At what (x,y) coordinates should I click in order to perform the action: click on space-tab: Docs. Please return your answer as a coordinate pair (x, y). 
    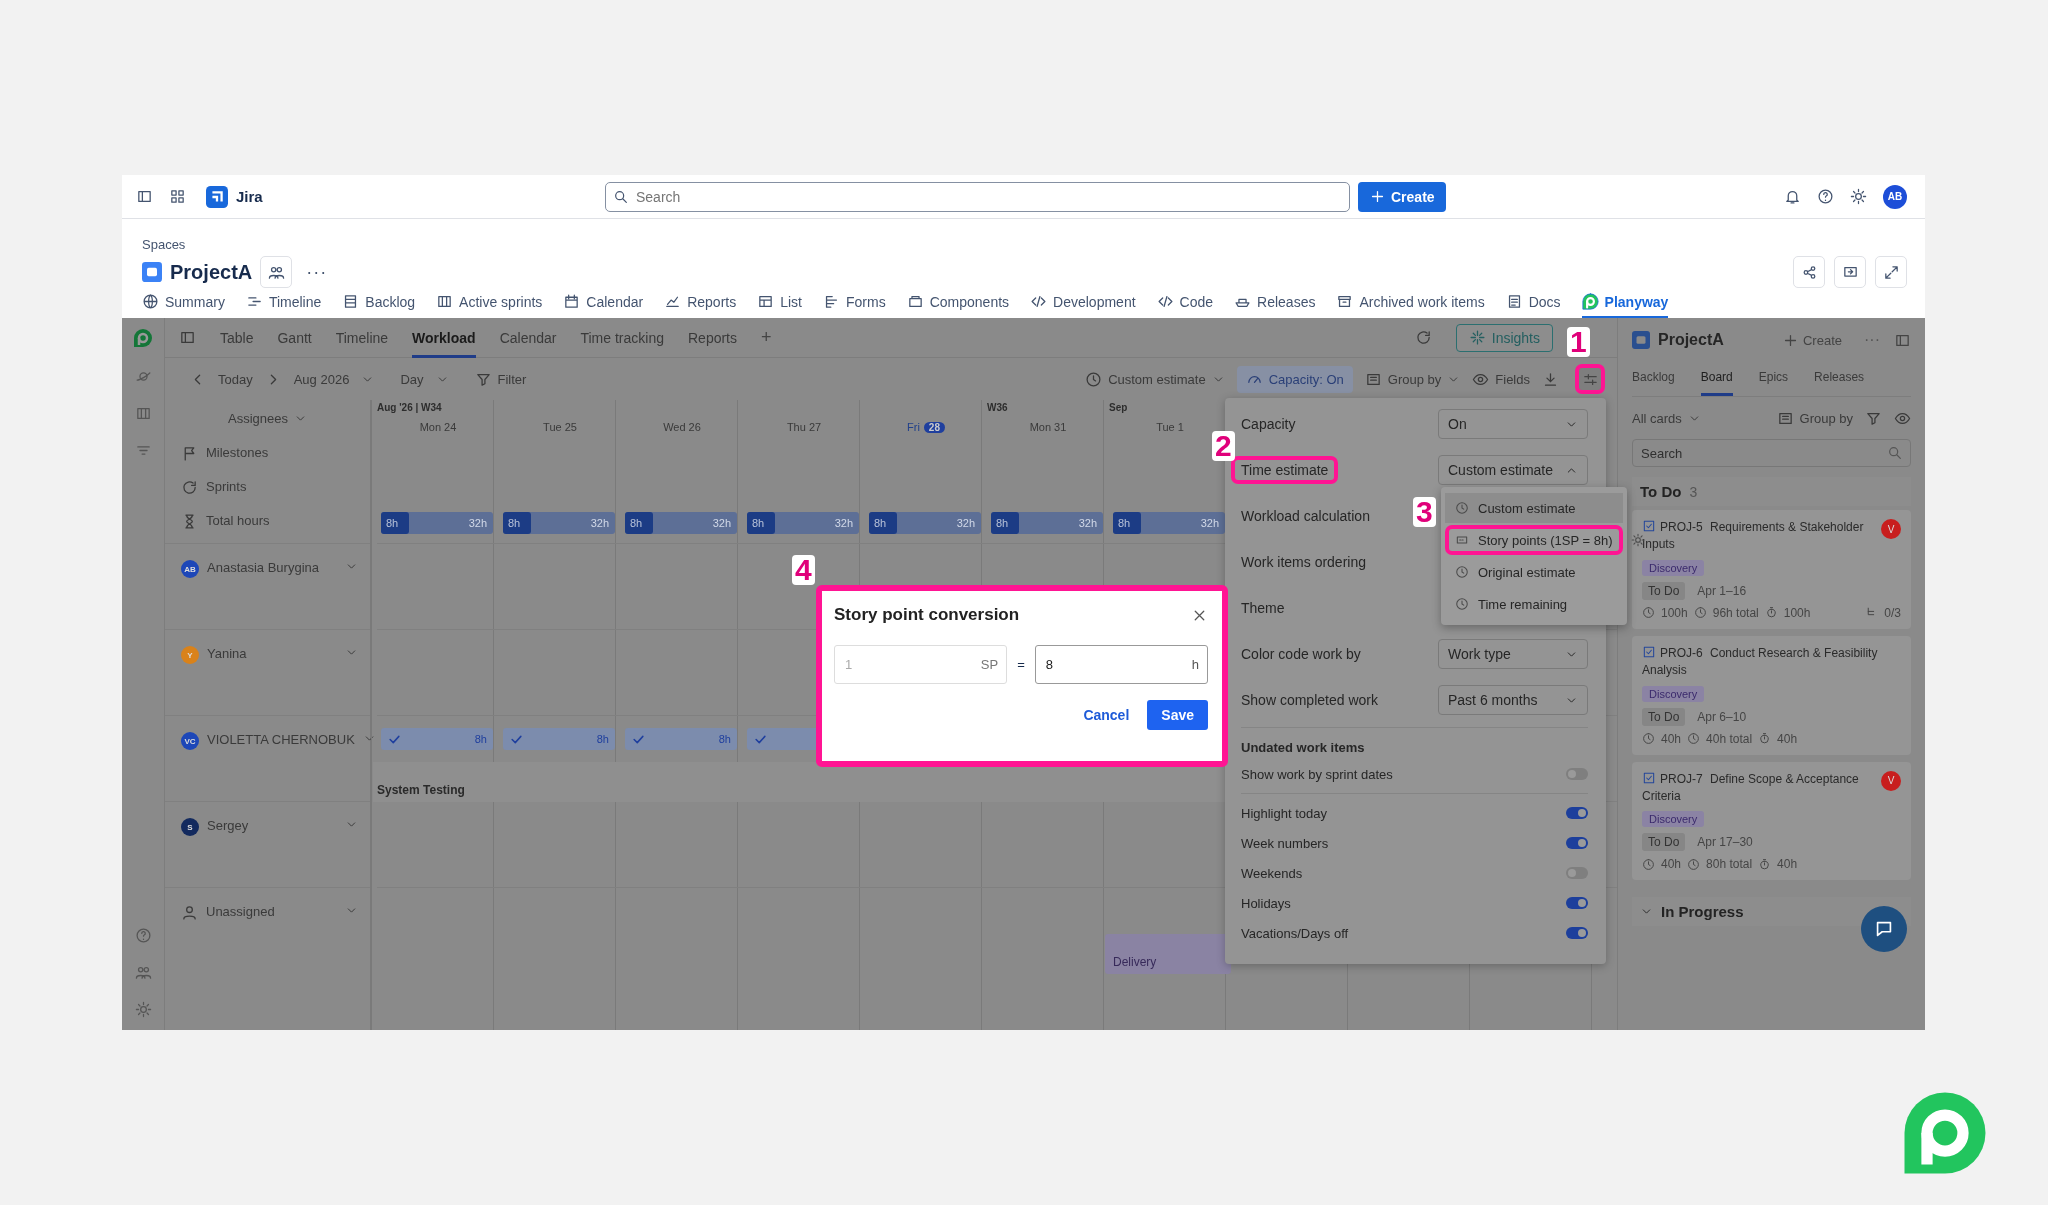
    Looking at the image, I should click on (1533, 303).